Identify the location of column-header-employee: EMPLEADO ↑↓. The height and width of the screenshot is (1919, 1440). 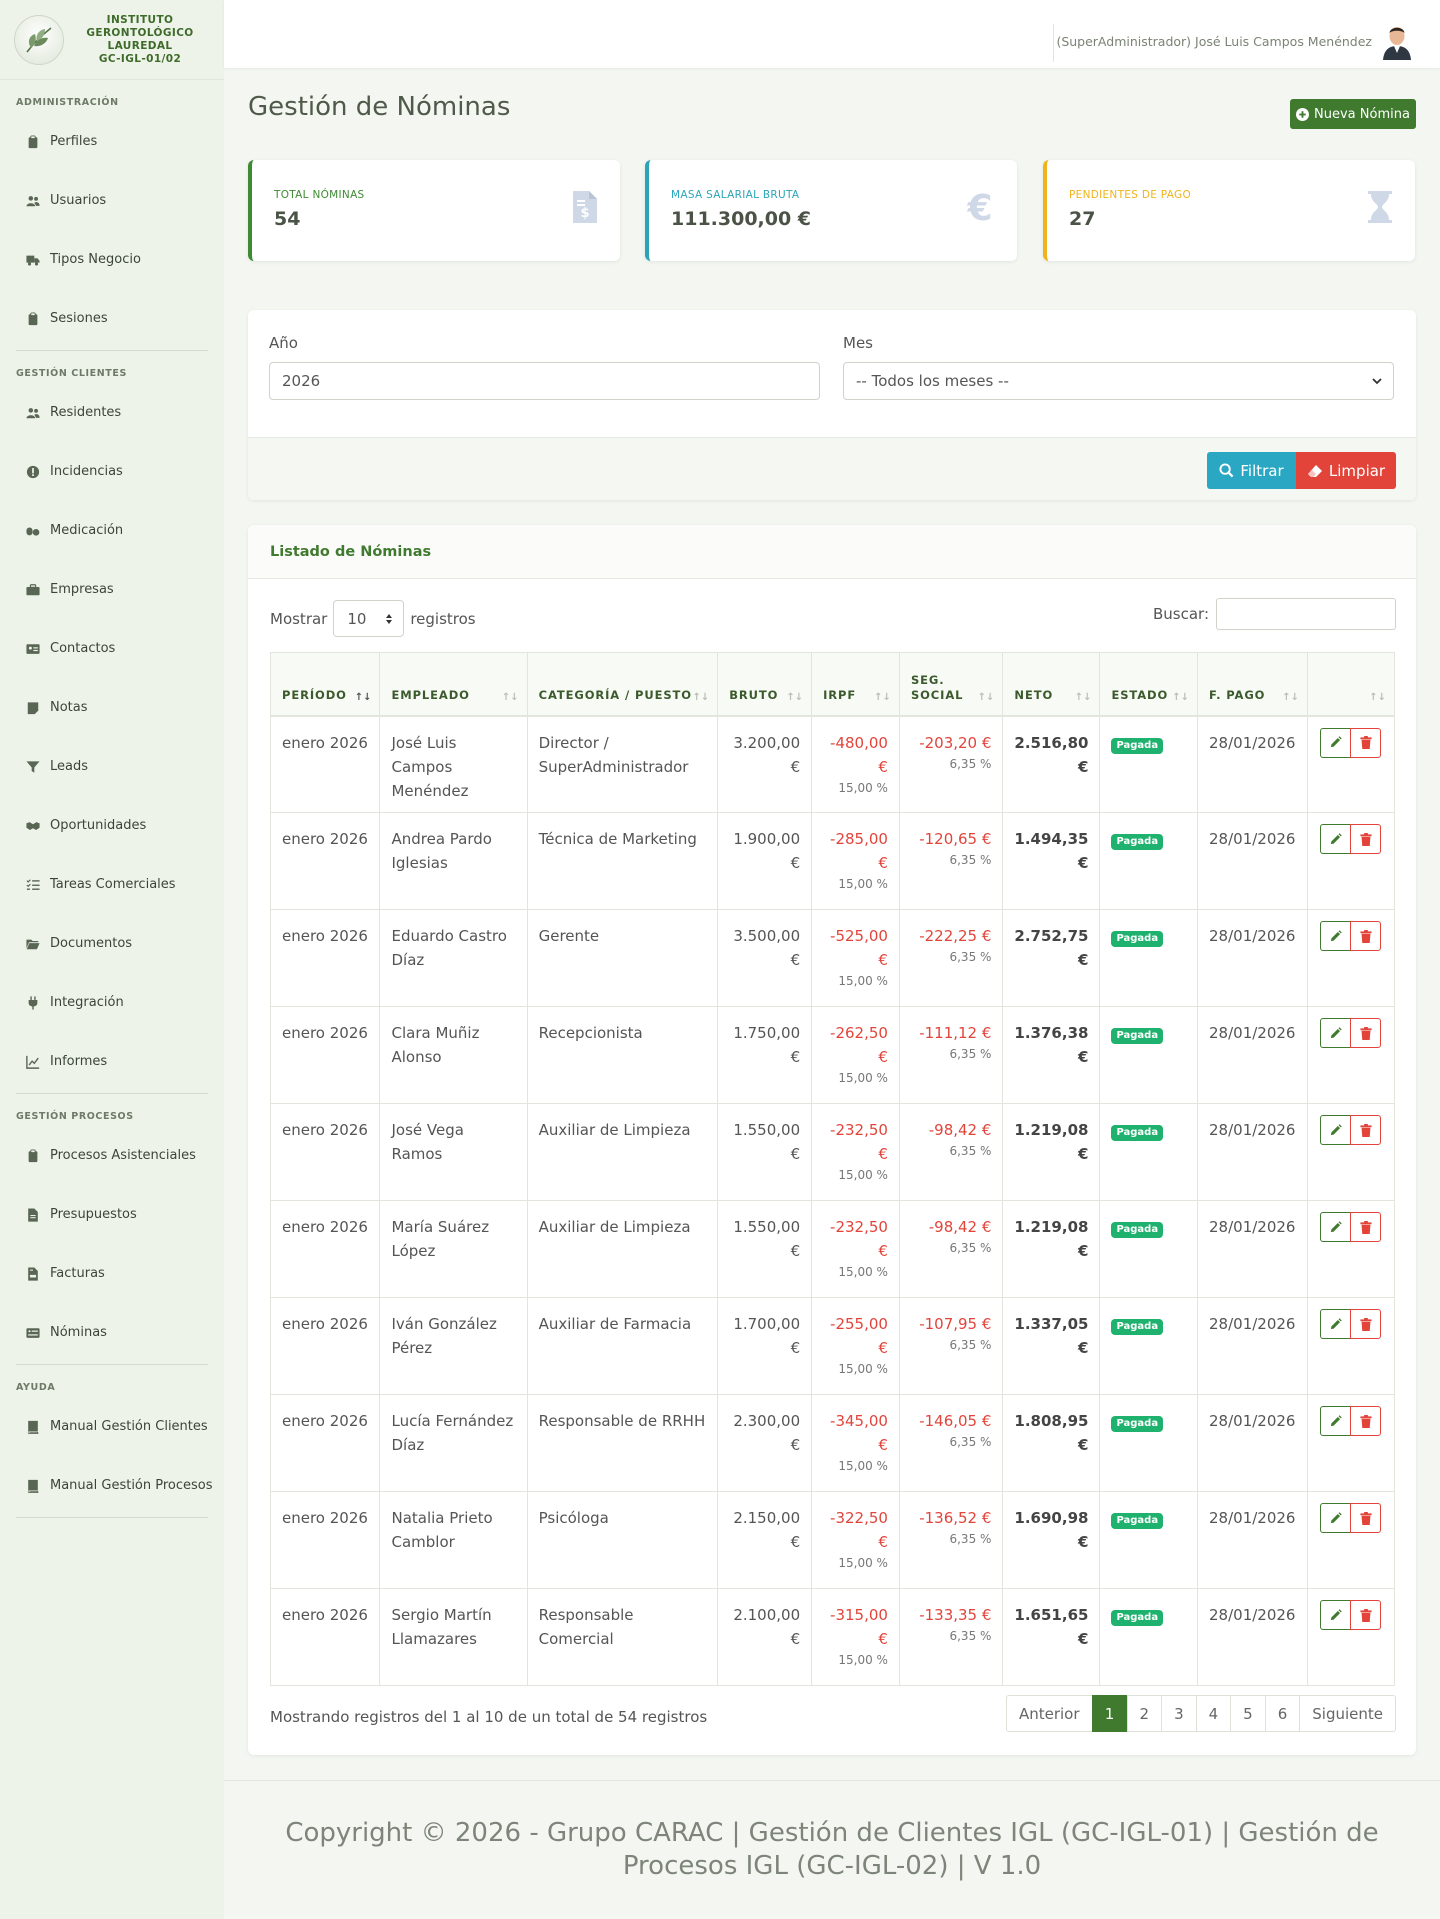
(453, 684).